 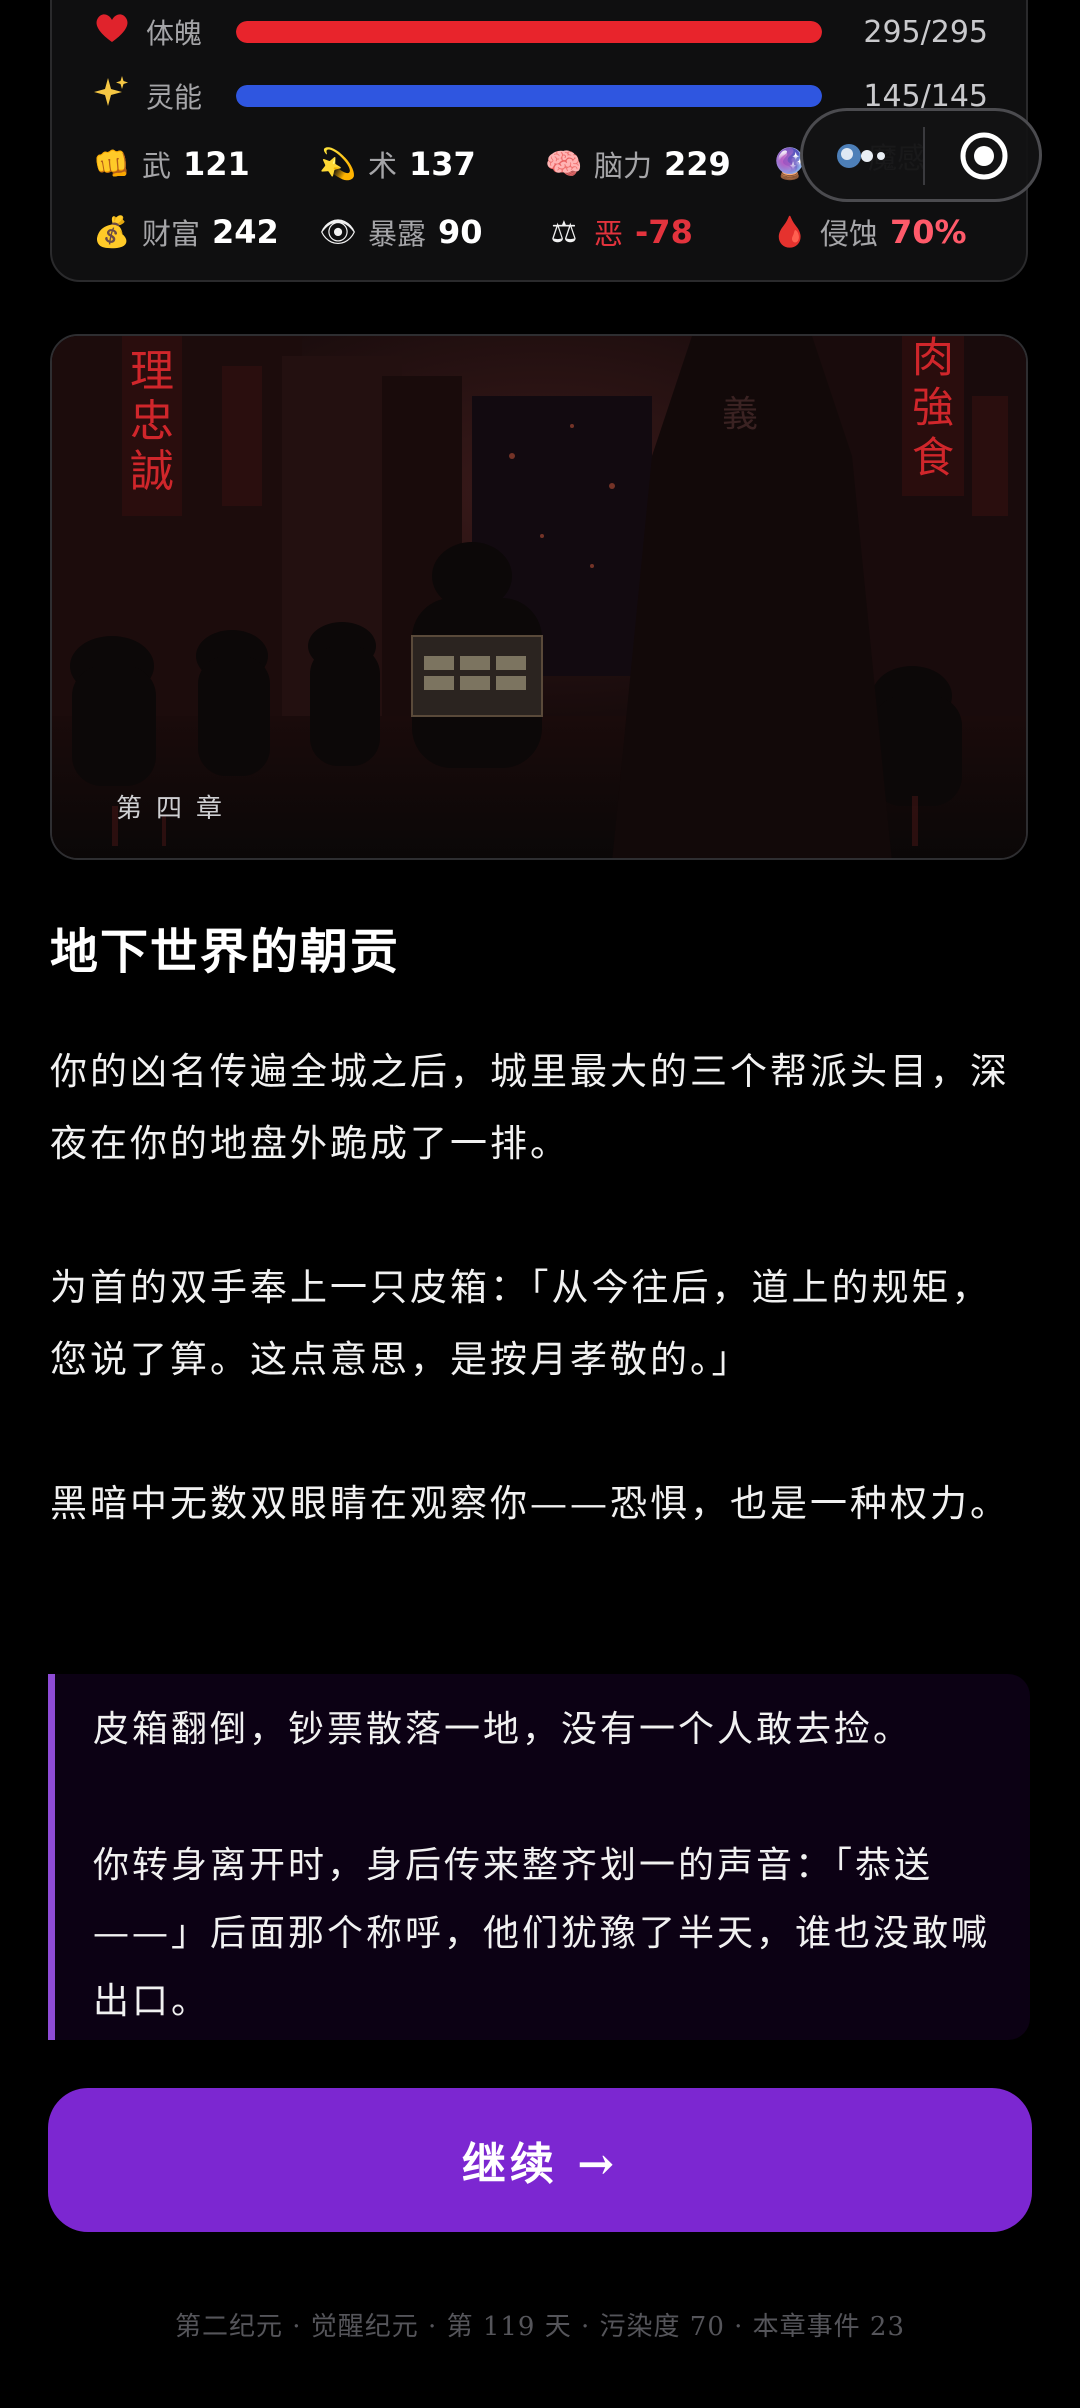 What do you see at coordinates (171, 234) in the screenshot?
I see `stat-label: 财富` at bounding box center [171, 234].